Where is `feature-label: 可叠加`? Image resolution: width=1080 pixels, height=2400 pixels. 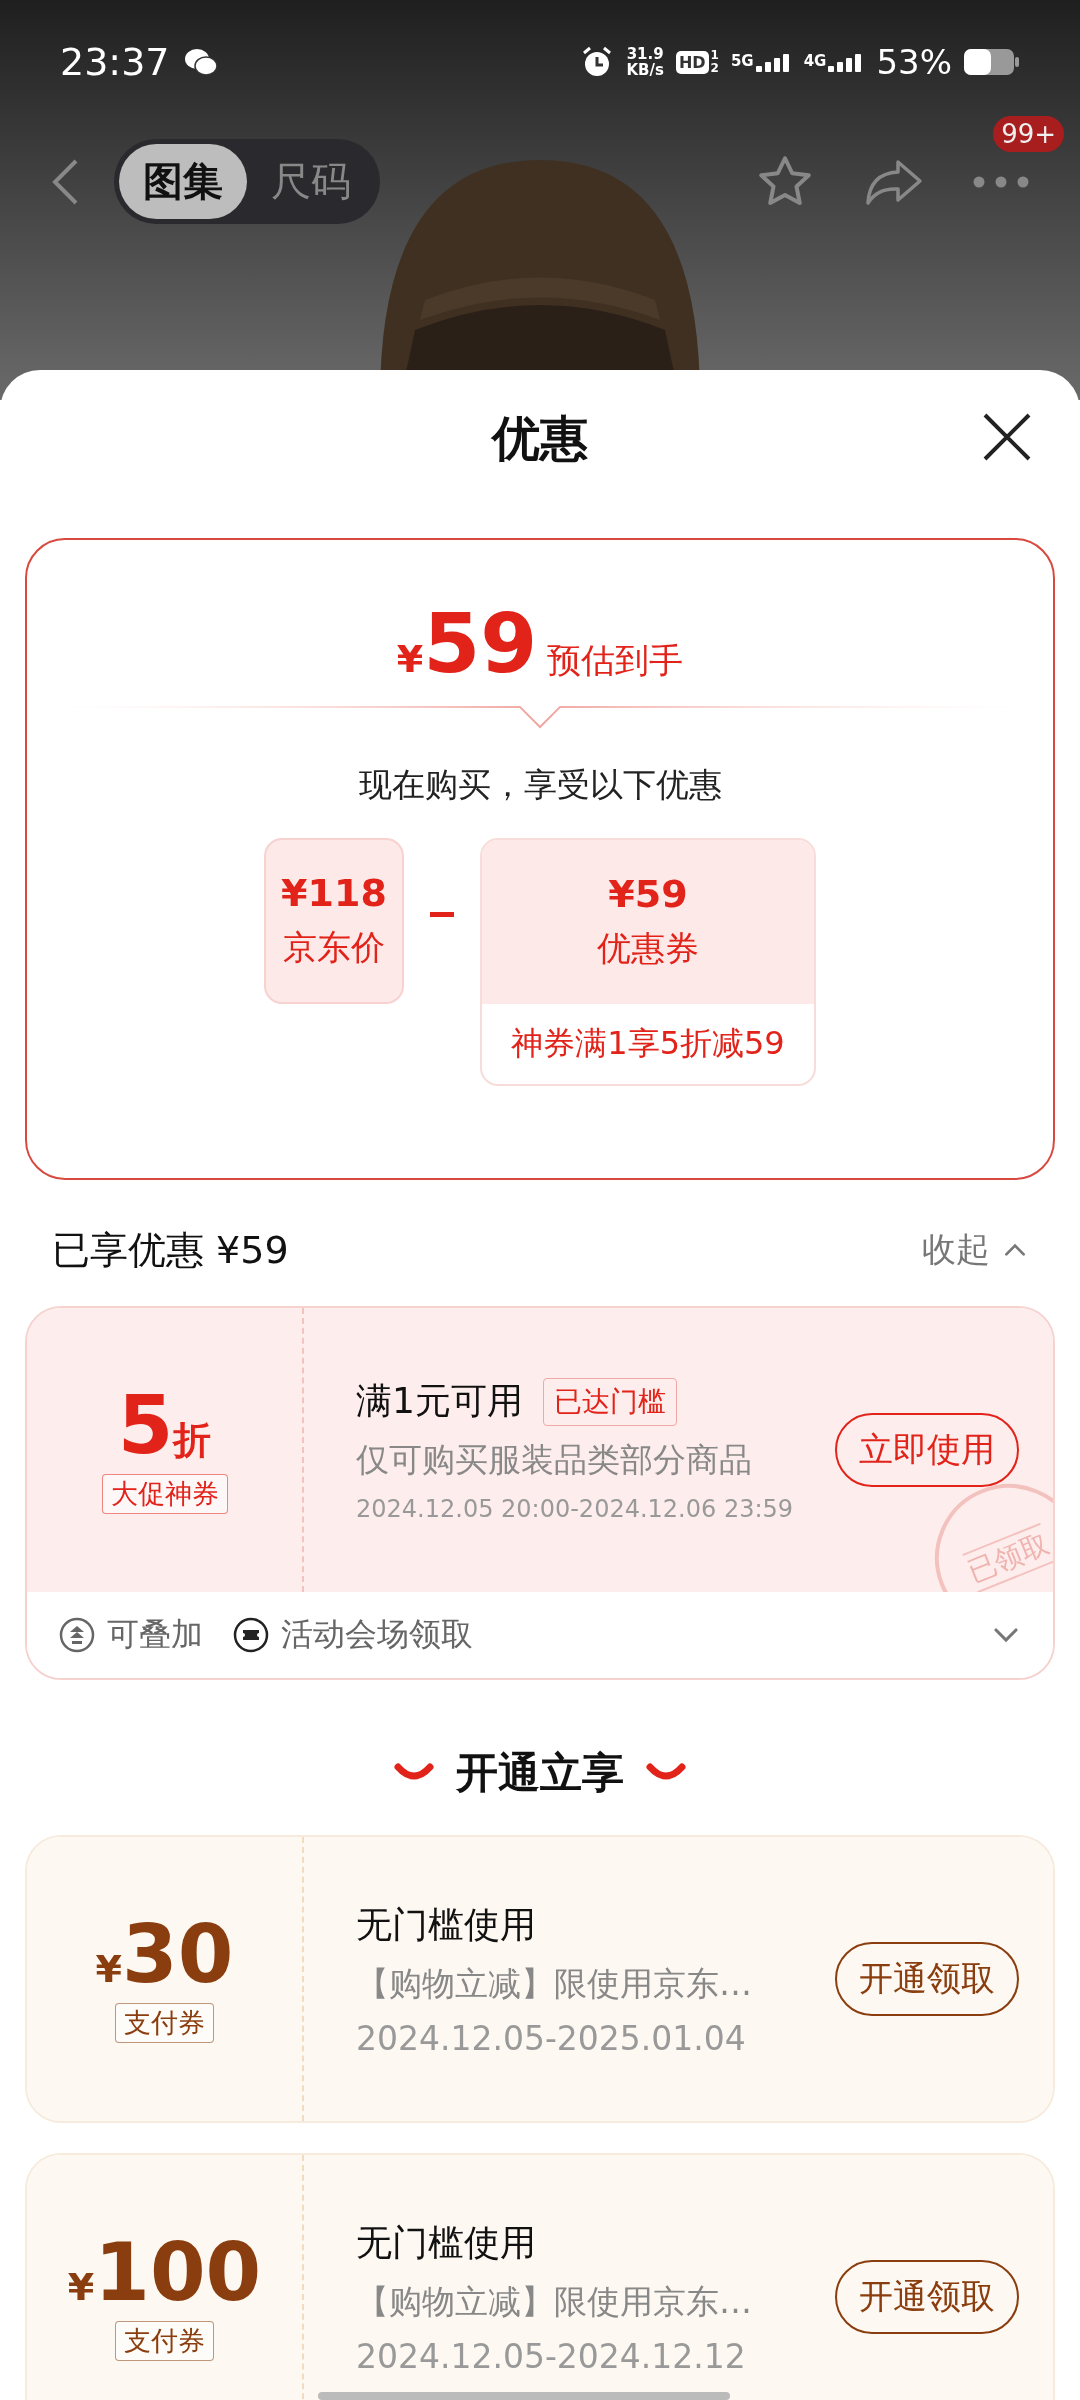 feature-label: 可叠加 is located at coordinates (155, 1634).